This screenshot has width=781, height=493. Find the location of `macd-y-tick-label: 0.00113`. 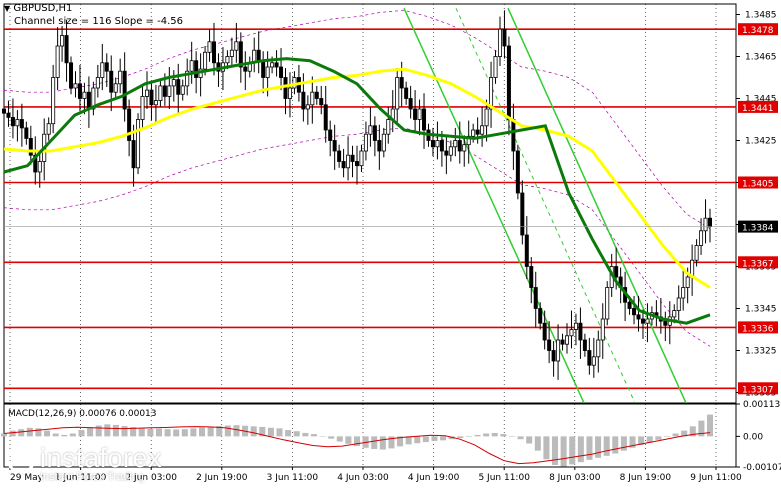

macd-y-tick-label: 0.00113 is located at coordinates (761, 405).